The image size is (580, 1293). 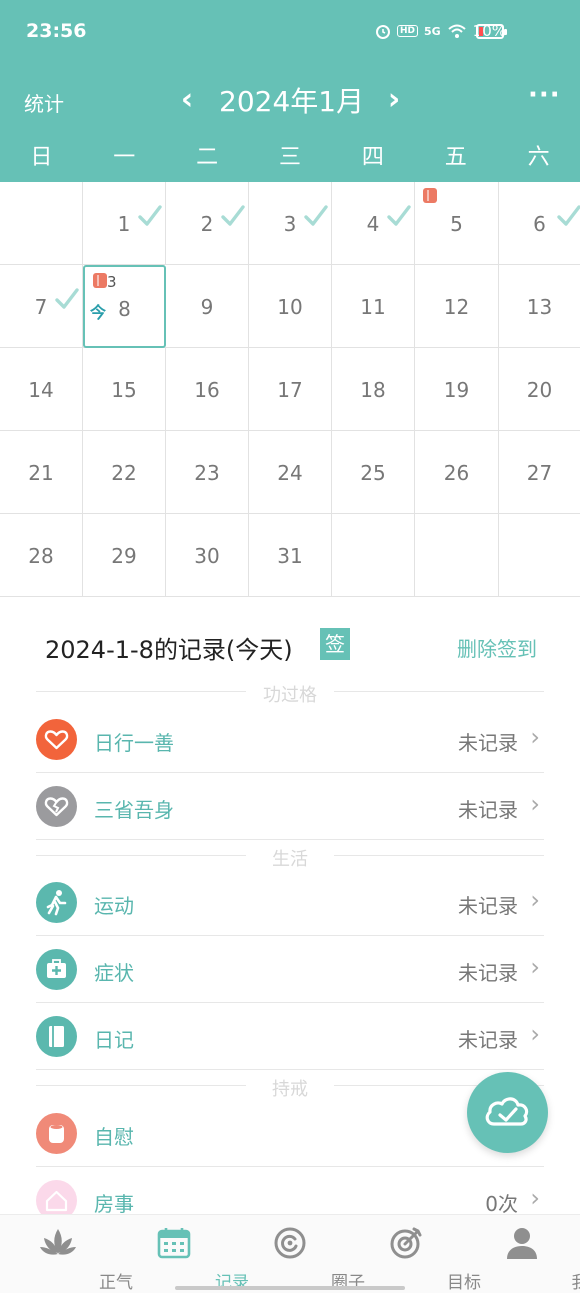 I want to click on calendar-day-22: 22, so click(x=124, y=472).